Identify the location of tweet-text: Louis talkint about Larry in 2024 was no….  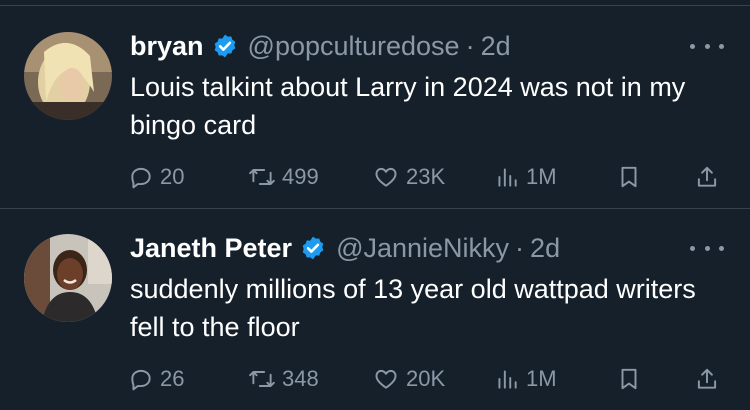
(408, 106).